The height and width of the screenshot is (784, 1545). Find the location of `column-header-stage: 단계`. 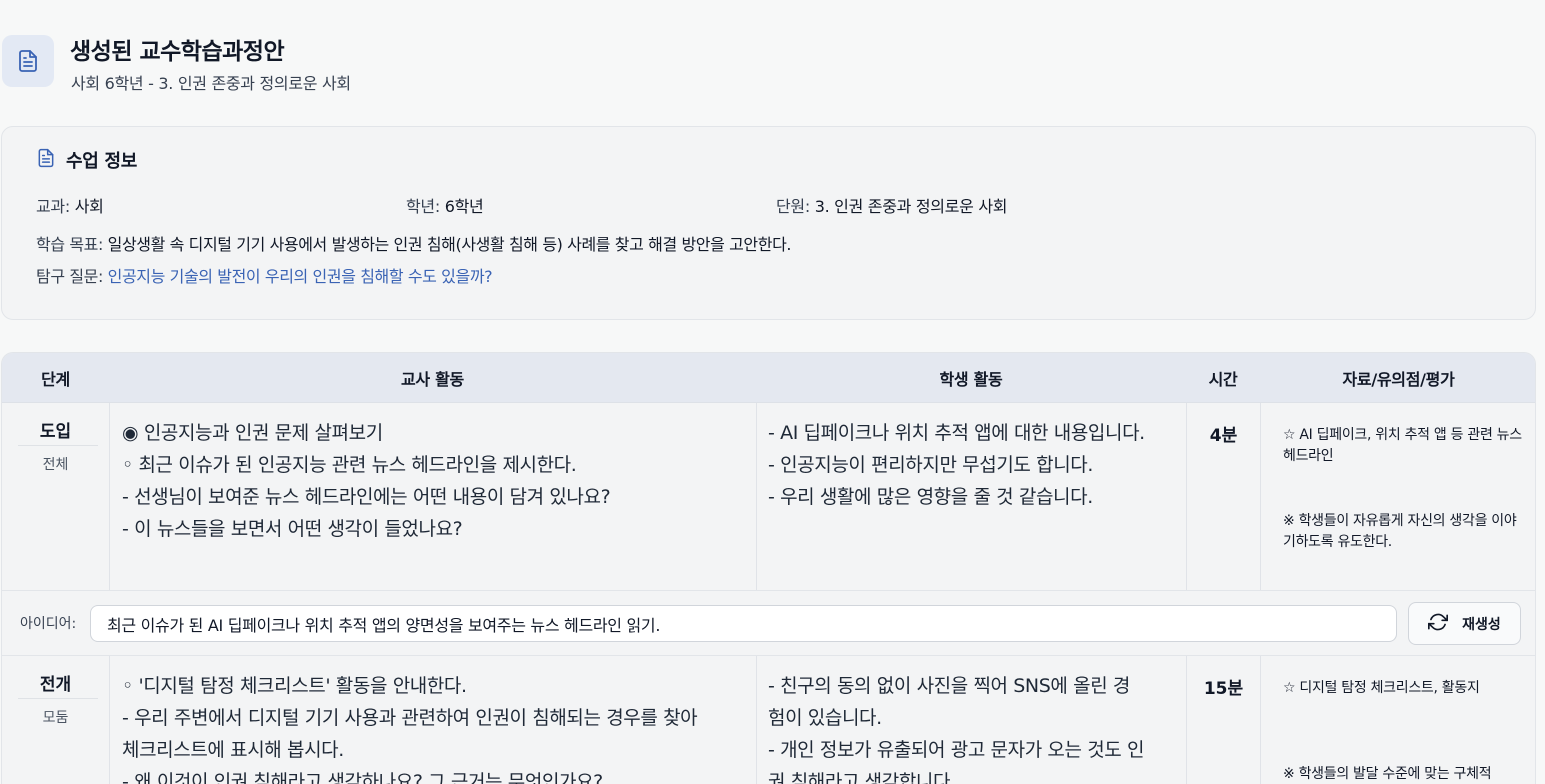

column-header-stage: 단계 is located at coordinates (55, 379).